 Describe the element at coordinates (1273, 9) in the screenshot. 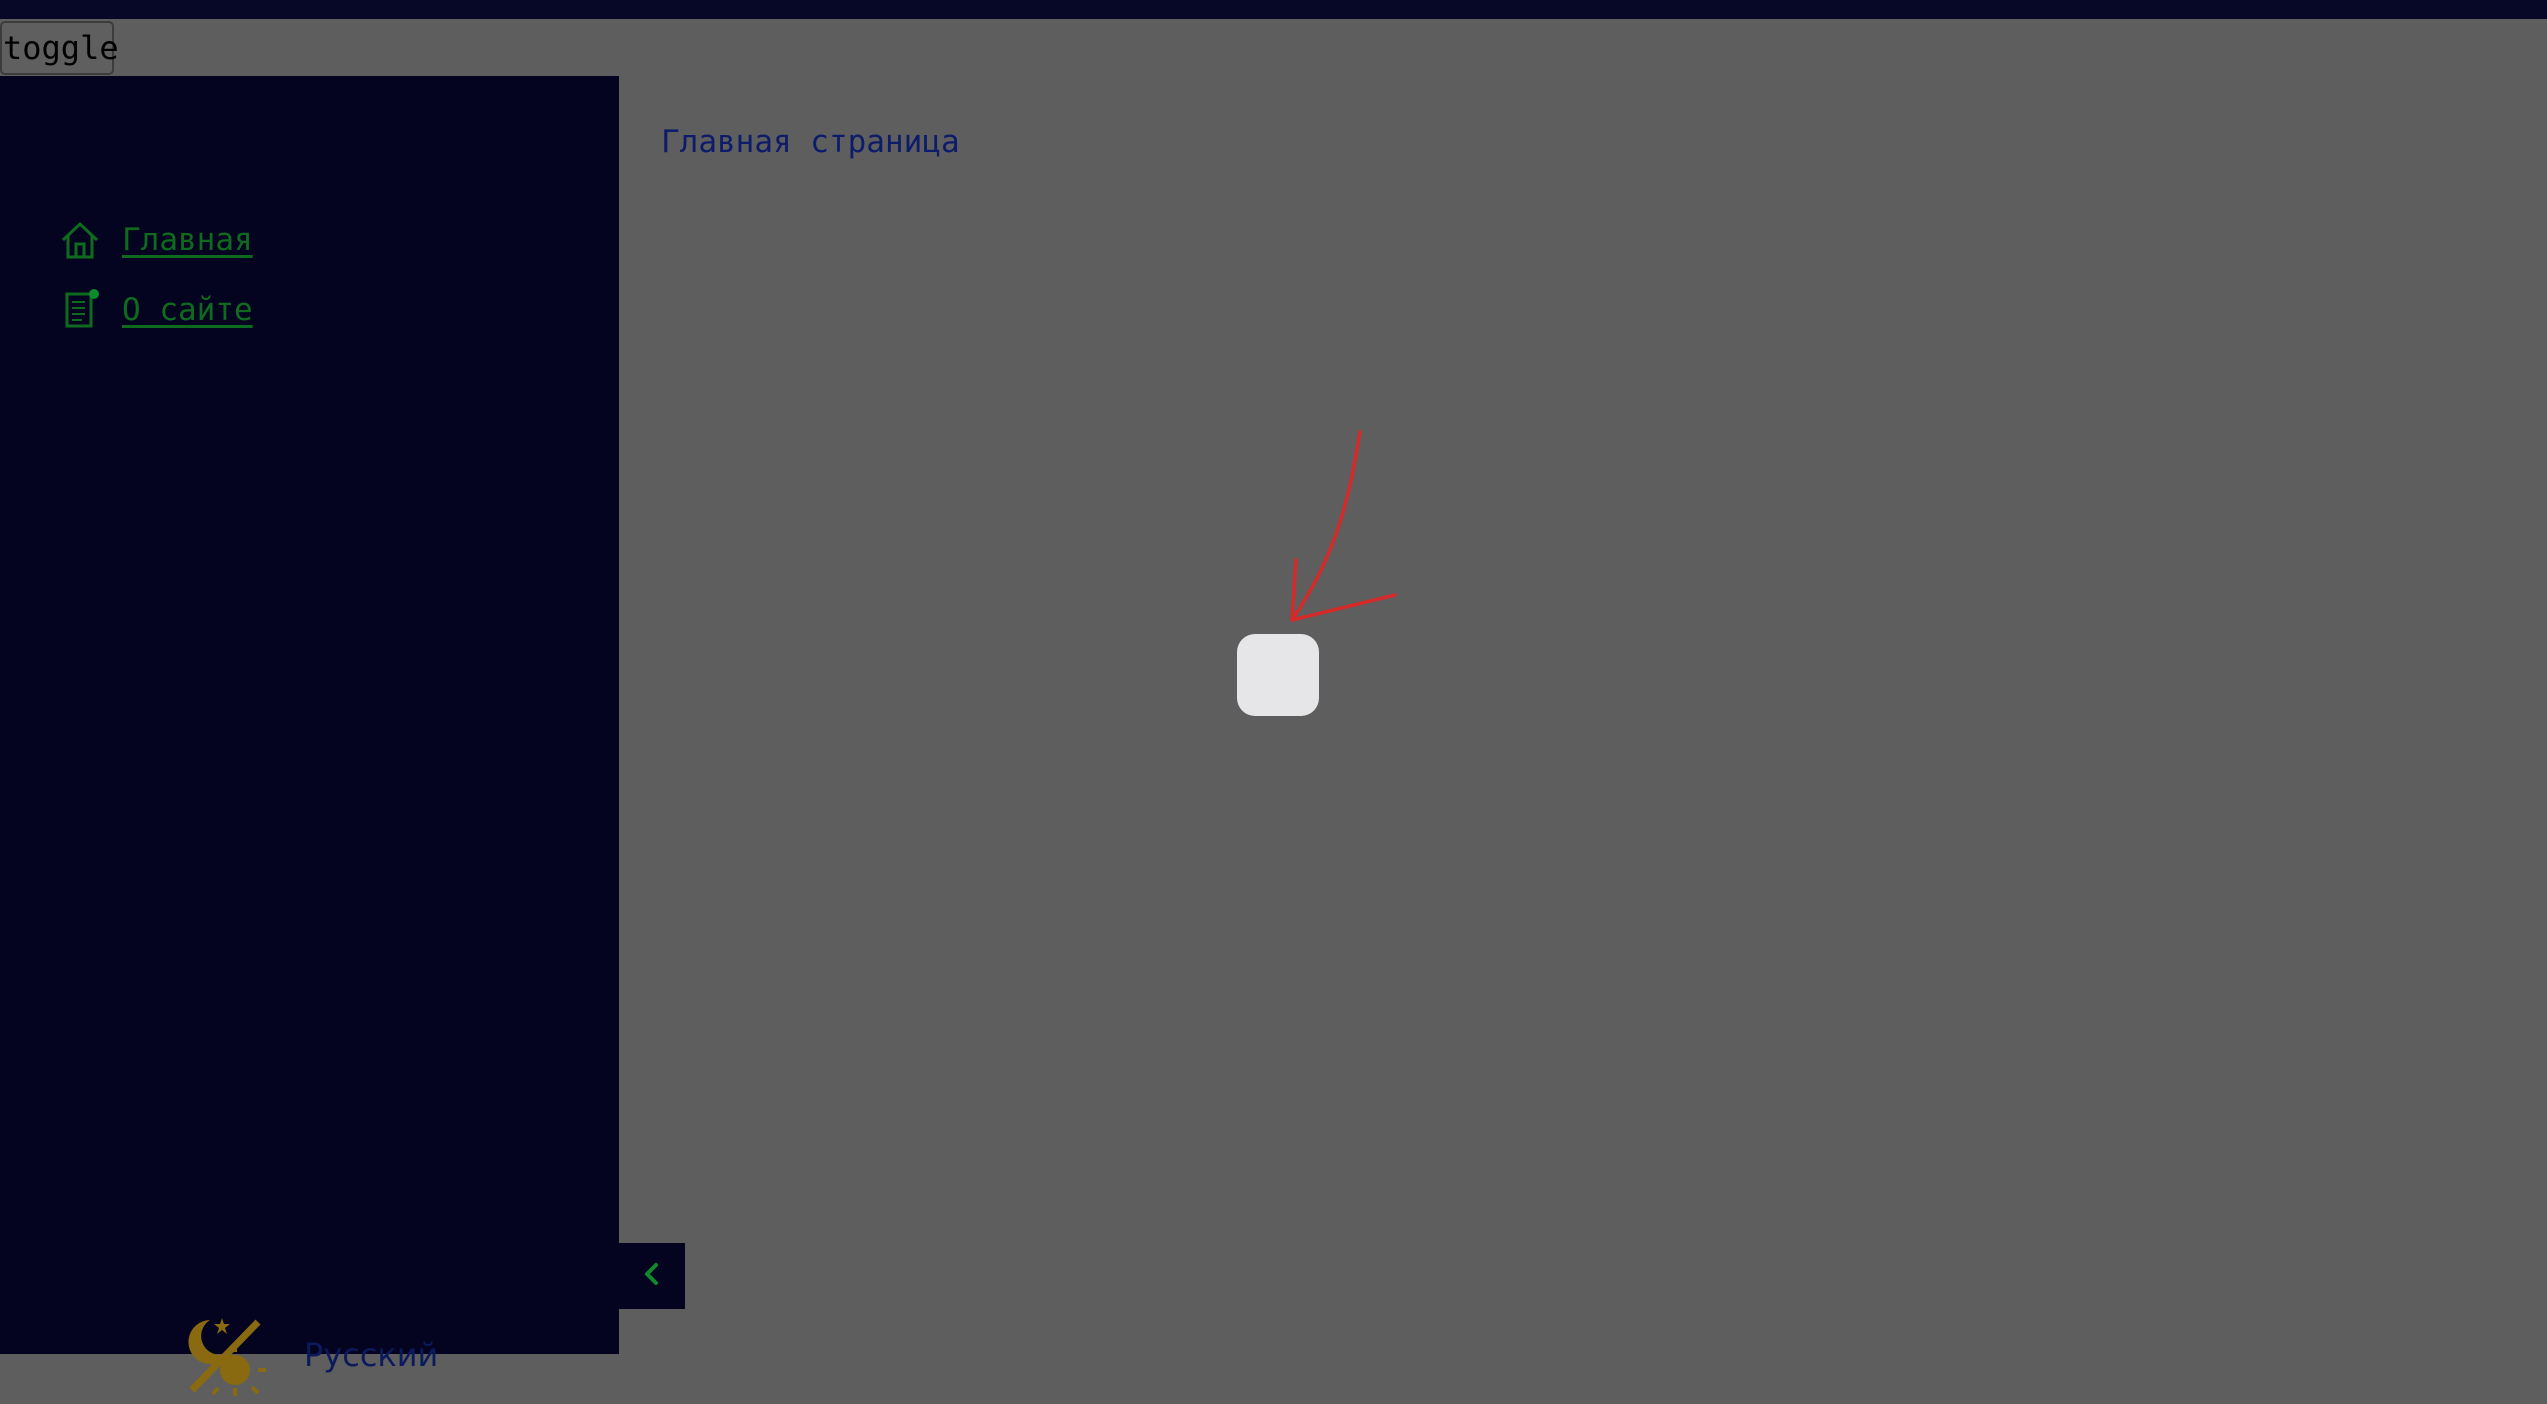

I see `top-bar` at that location.